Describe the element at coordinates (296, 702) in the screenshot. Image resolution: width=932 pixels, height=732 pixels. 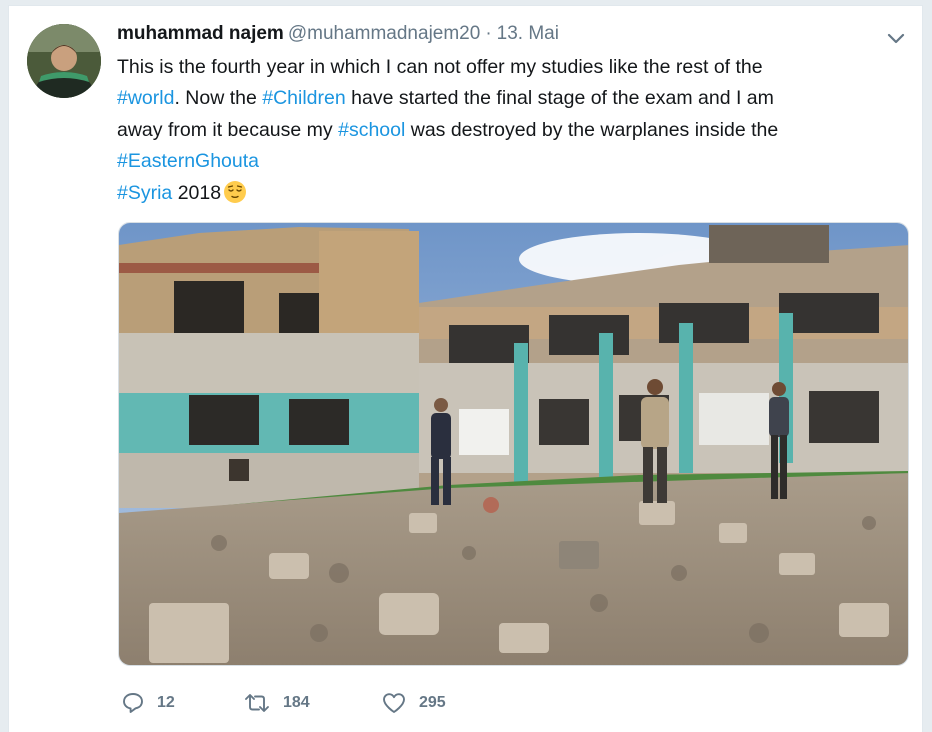
I see `retweet-count: 184` at that location.